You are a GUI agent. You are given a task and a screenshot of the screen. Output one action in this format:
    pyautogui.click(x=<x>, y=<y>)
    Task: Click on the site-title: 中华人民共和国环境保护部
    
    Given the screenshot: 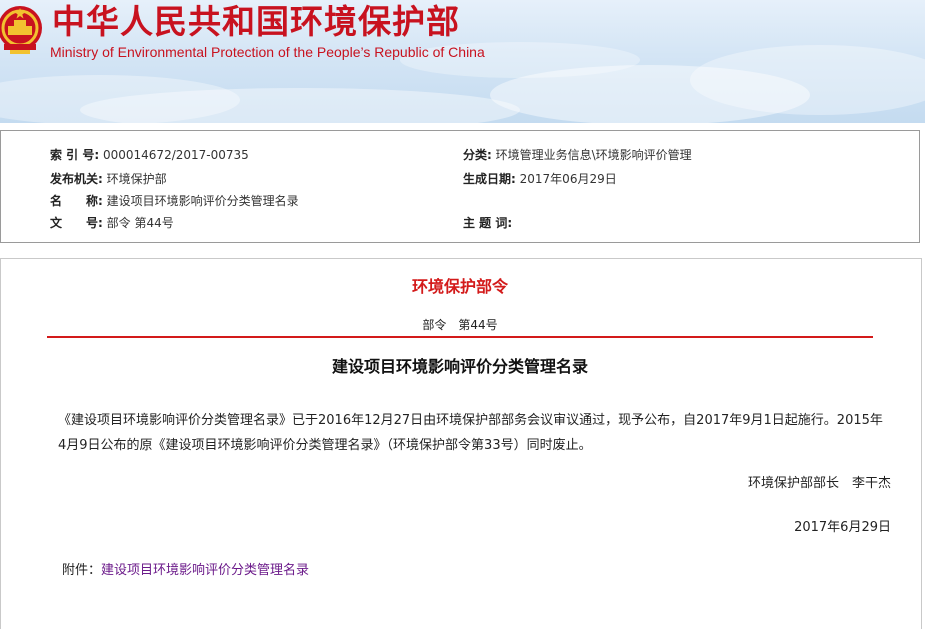 What is the action you would take?
    pyautogui.click(x=256, y=21)
    